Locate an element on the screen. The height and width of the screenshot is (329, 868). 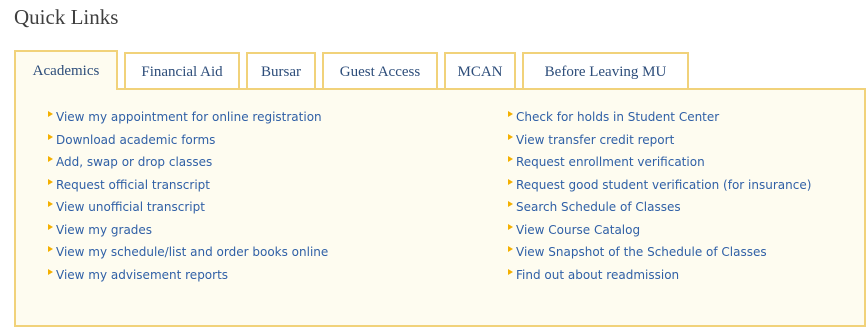
tab-label: Guest Access is located at coordinates (380, 71).